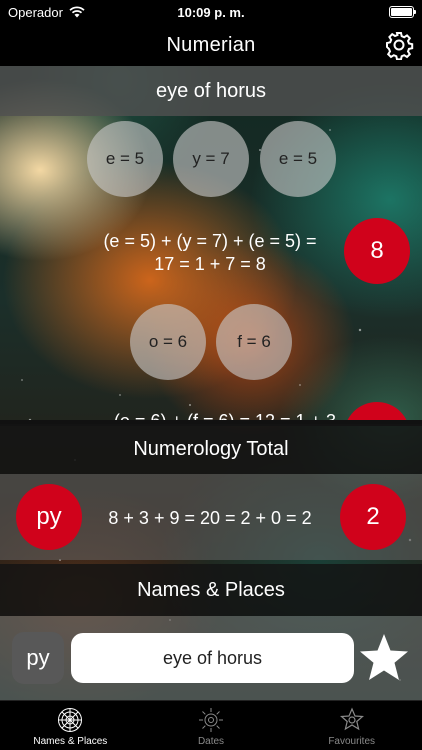  What do you see at coordinates (70, 720) in the screenshot?
I see `mandala-icon` at bounding box center [70, 720].